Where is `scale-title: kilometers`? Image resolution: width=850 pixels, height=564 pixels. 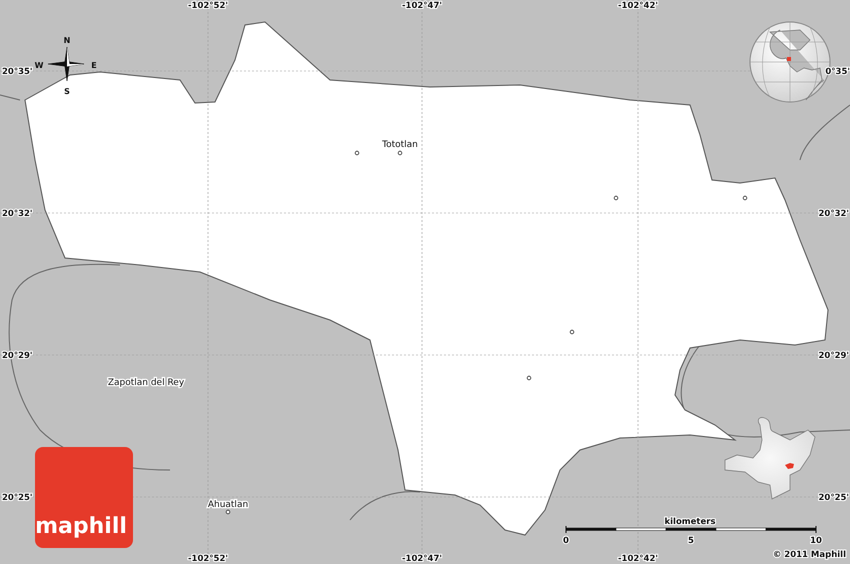 scale-title: kilometers is located at coordinates (690, 522).